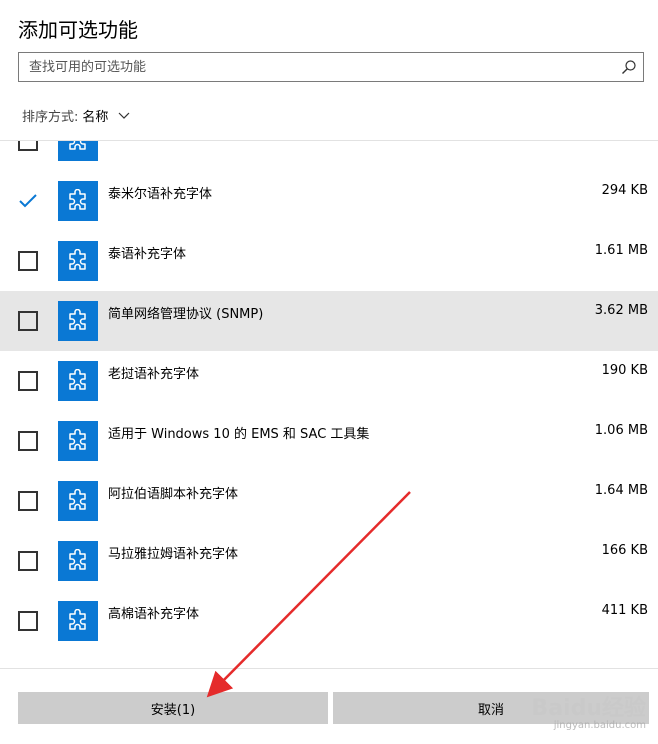 Image resolution: width=658 pixels, height=744 pixels. Describe the element at coordinates (154, 374) in the screenshot. I see `feature-name: 老挝语补充字体` at that location.